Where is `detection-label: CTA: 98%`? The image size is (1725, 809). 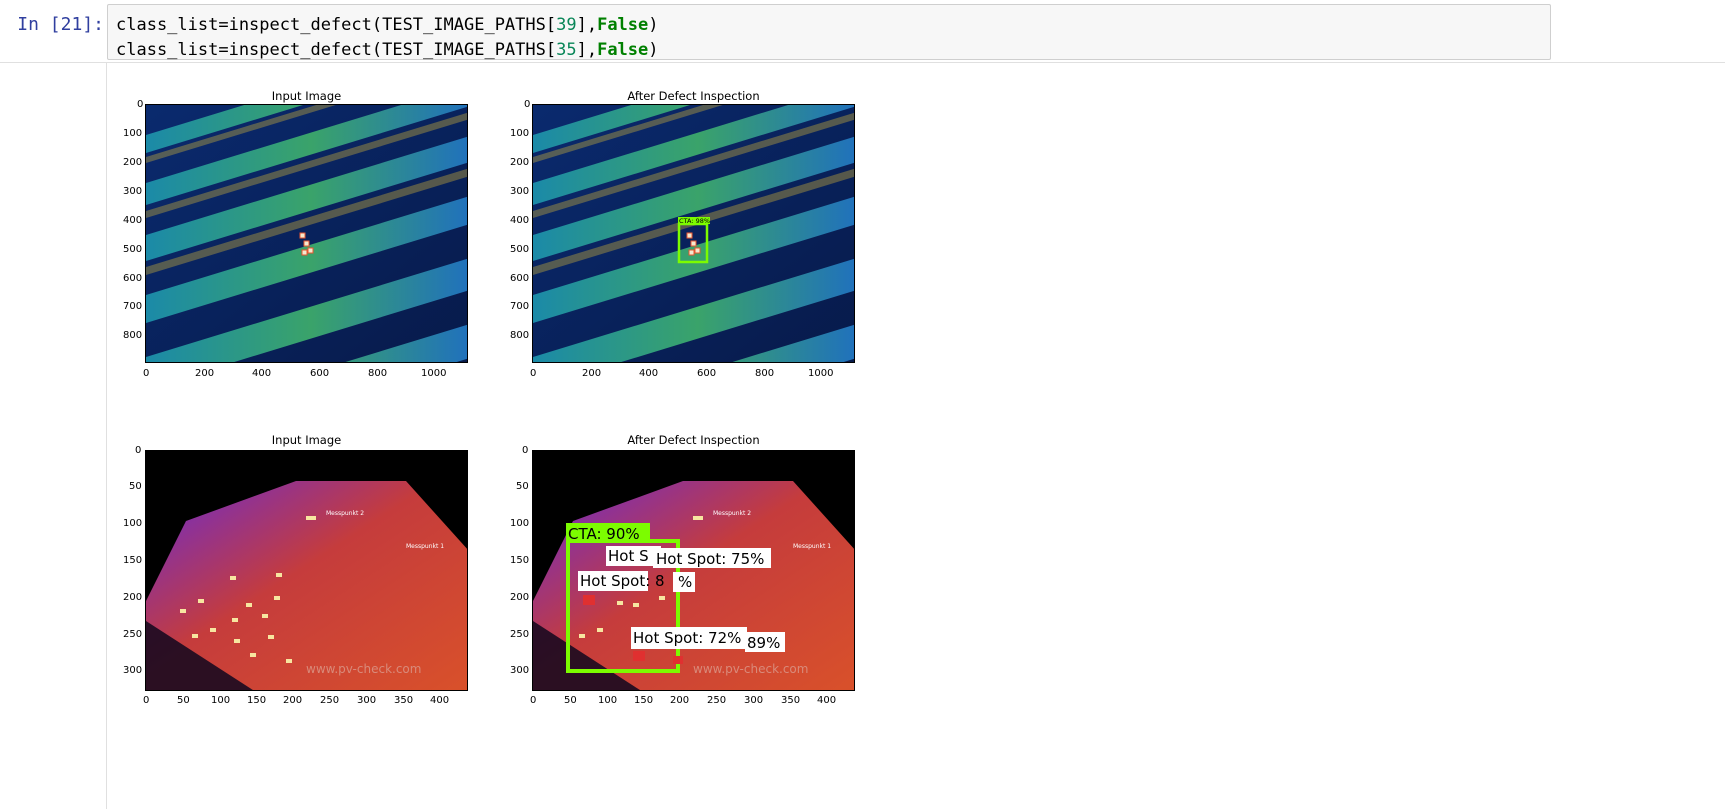
detection-label: CTA: 98% is located at coordinates (694, 221).